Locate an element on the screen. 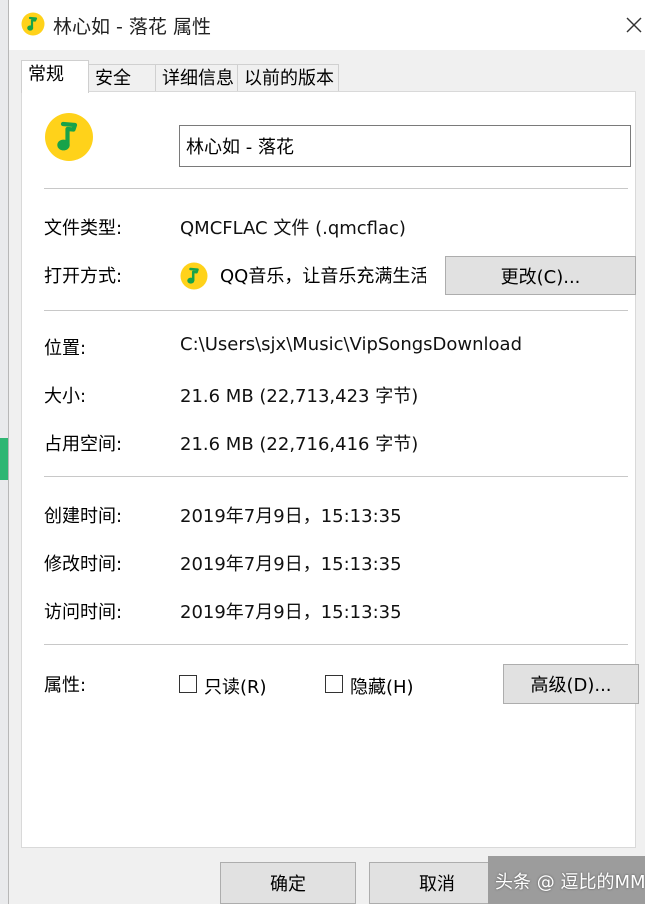 This screenshot has width=645, height=904. size-label: 大小: is located at coordinates (65, 396).